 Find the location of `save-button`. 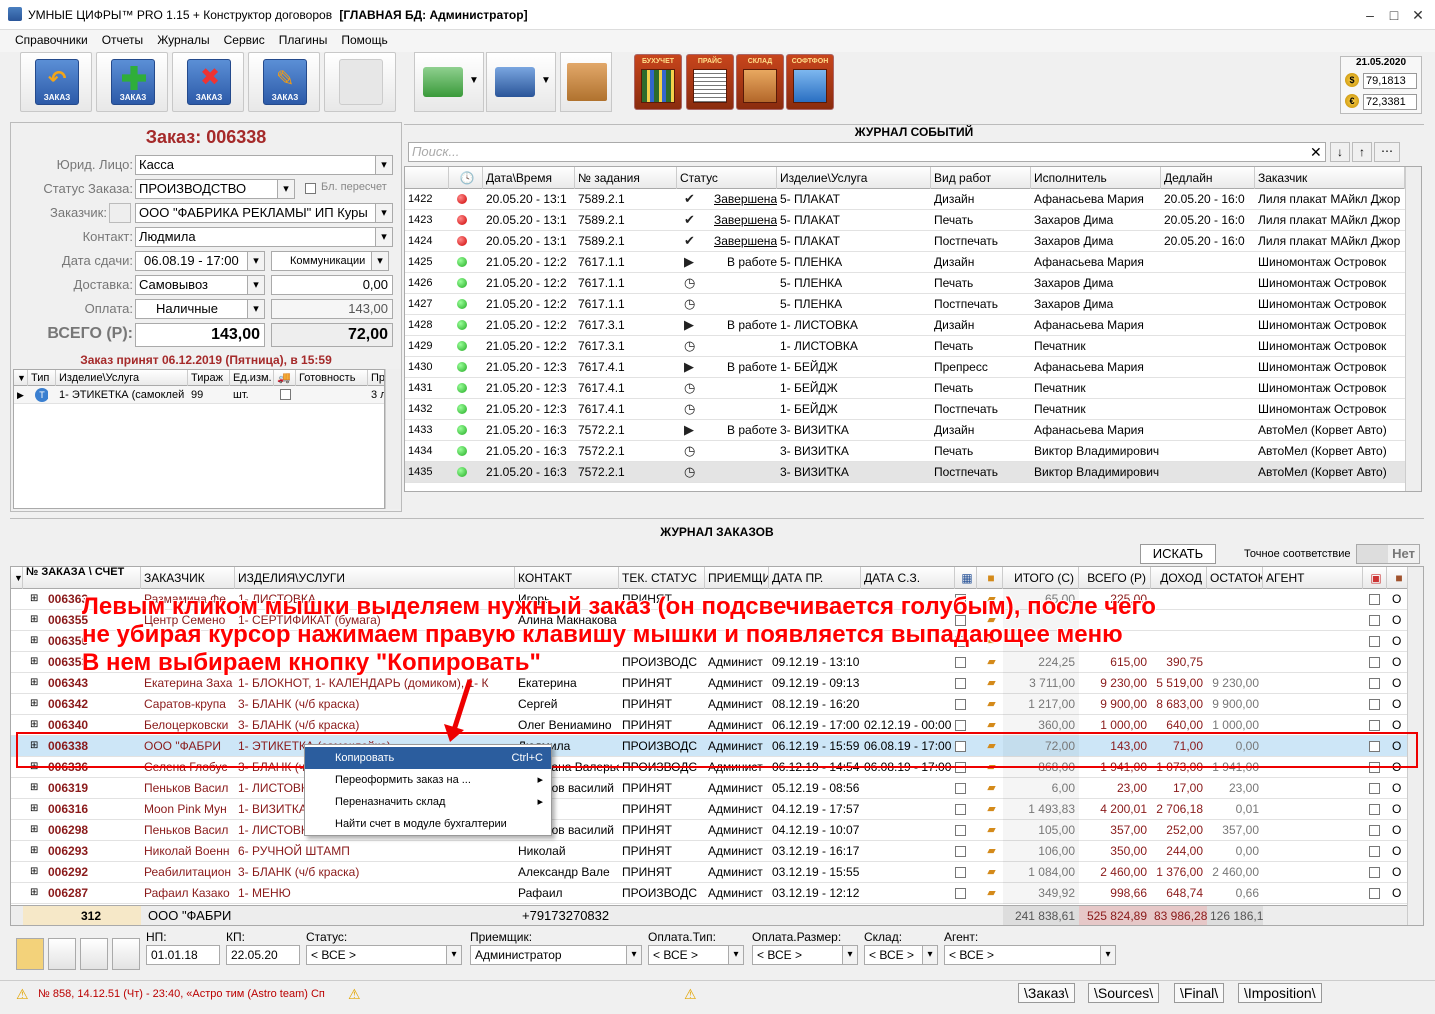

save-button is located at coordinates (360, 82).